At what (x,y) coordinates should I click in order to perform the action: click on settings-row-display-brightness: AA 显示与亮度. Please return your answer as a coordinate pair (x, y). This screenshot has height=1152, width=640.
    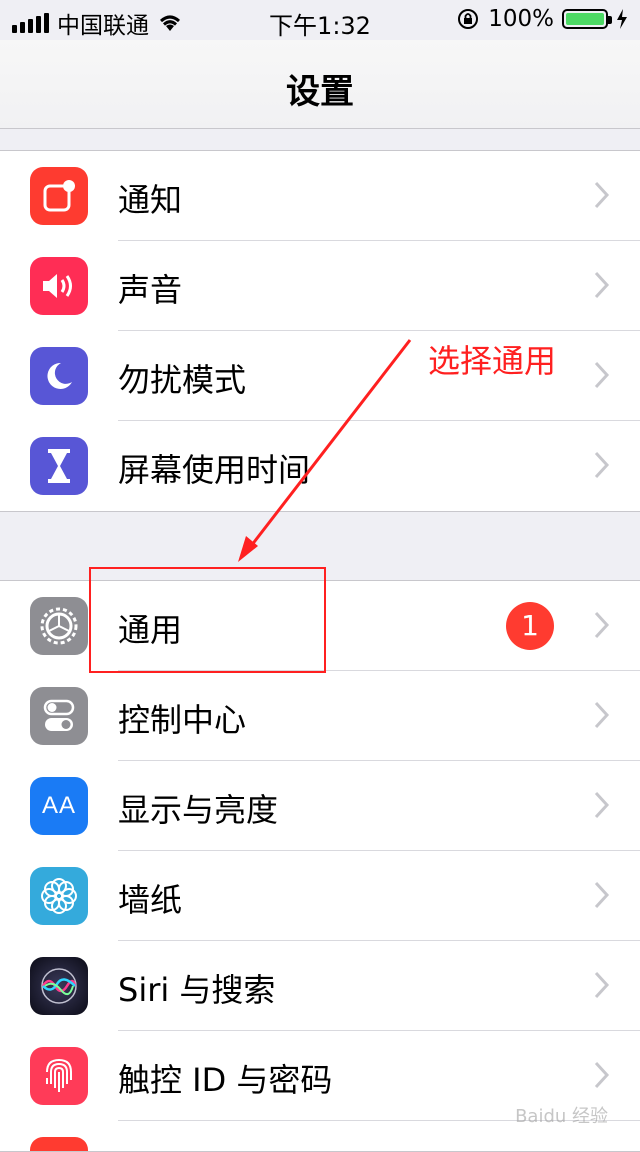
    Looking at the image, I should click on (320, 806).